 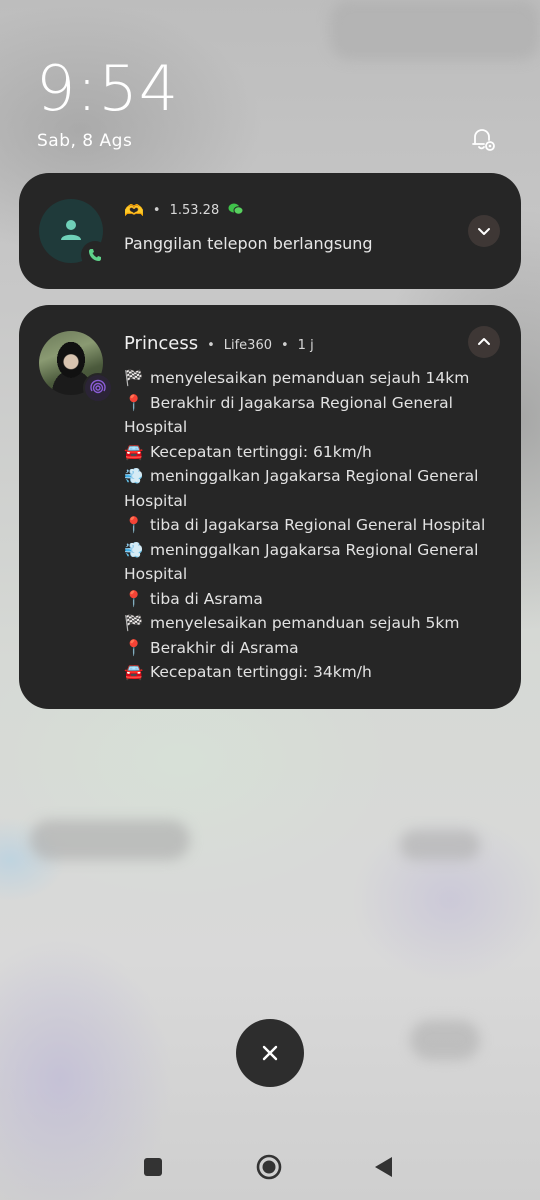 What do you see at coordinates (206, 598) in the screenshot?
I see `list-item-text: tiba di Asrama` at bounding box center [206, 598].